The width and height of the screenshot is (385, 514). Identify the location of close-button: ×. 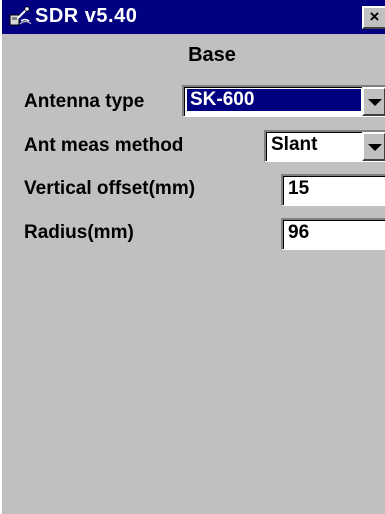
(373, 17).